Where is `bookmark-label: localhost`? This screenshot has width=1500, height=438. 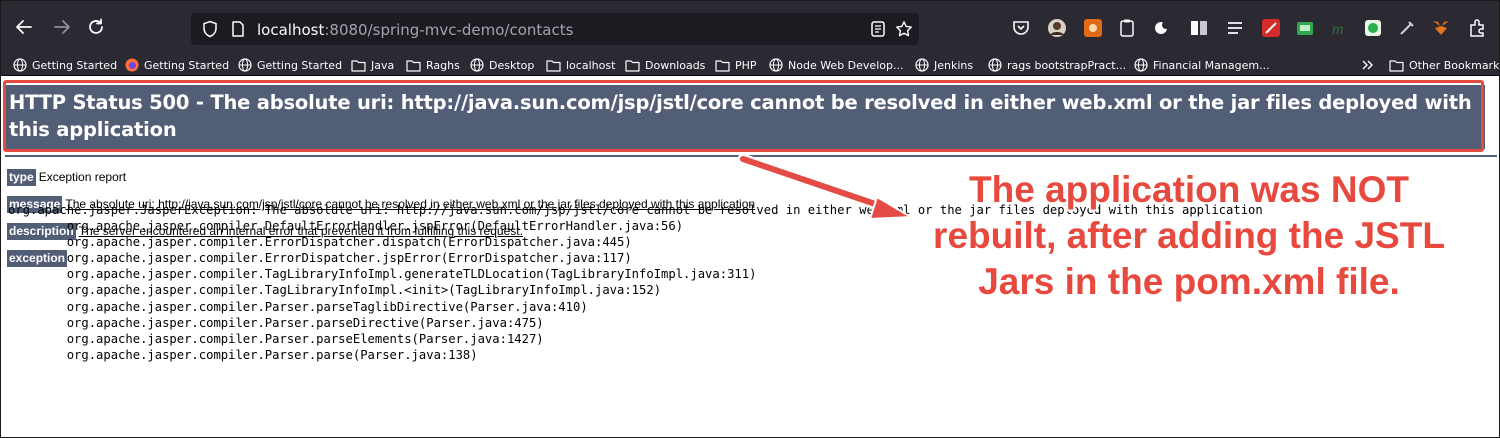
bookmark-label: localhost is located at coordinates (591, 65).